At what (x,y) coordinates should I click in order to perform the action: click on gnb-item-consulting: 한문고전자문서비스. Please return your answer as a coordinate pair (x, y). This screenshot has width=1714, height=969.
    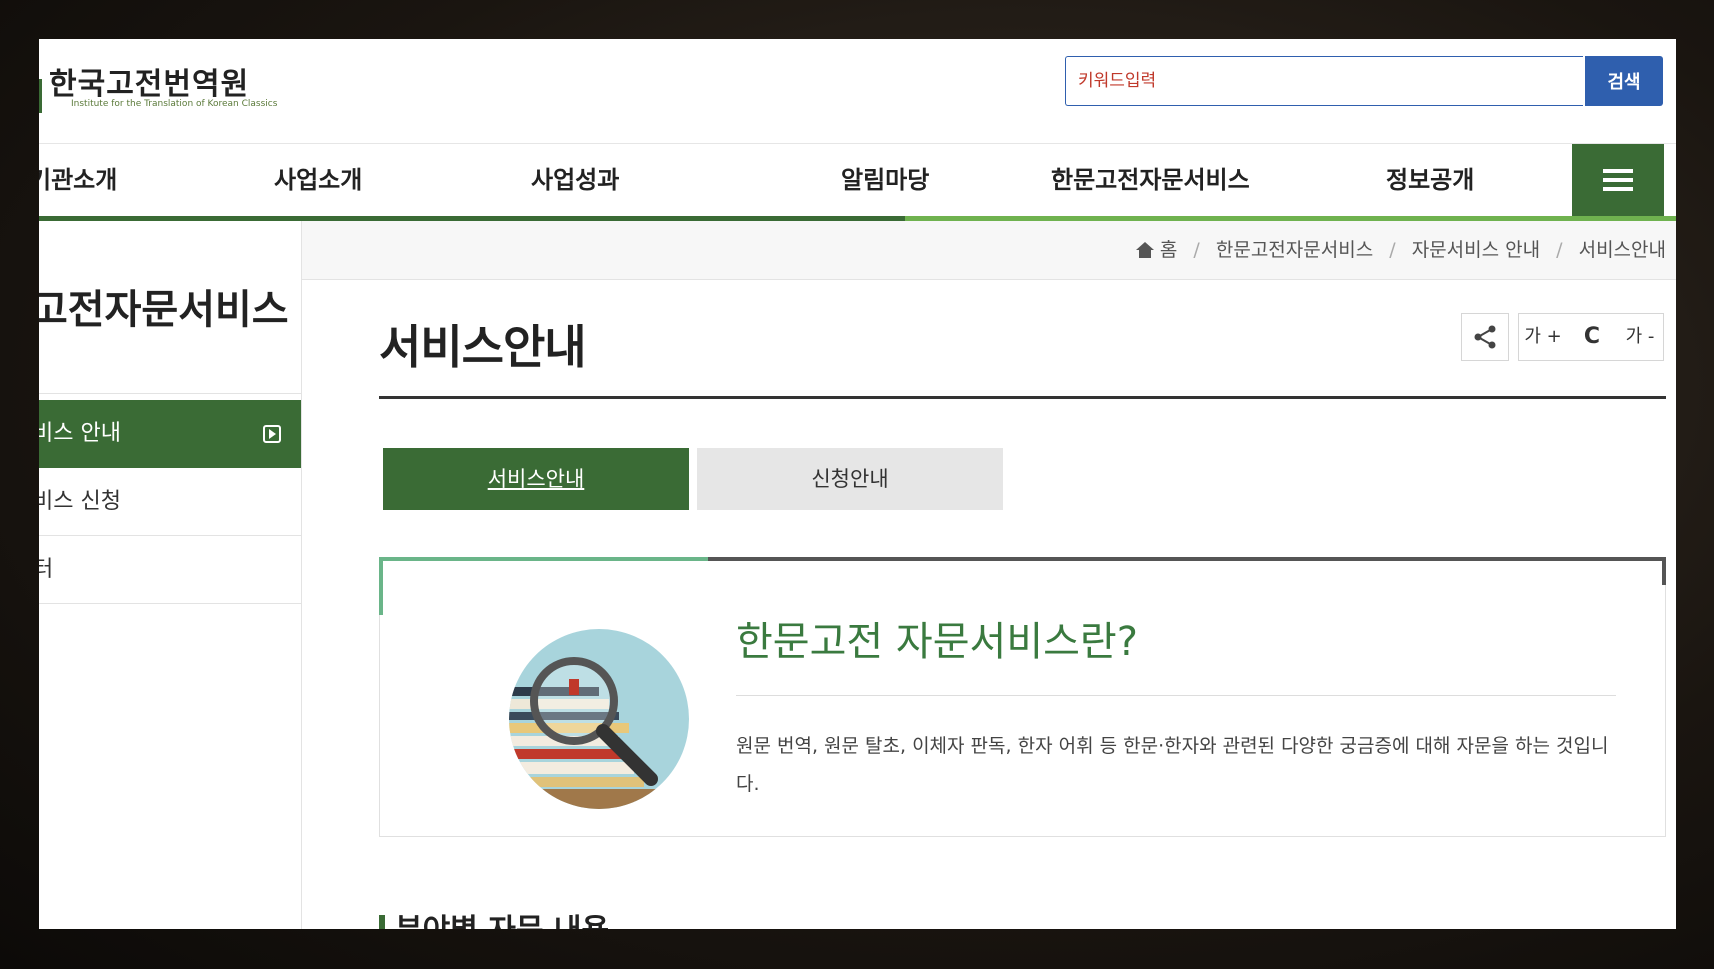
    Looking at the image, I should click on (1150, 180).